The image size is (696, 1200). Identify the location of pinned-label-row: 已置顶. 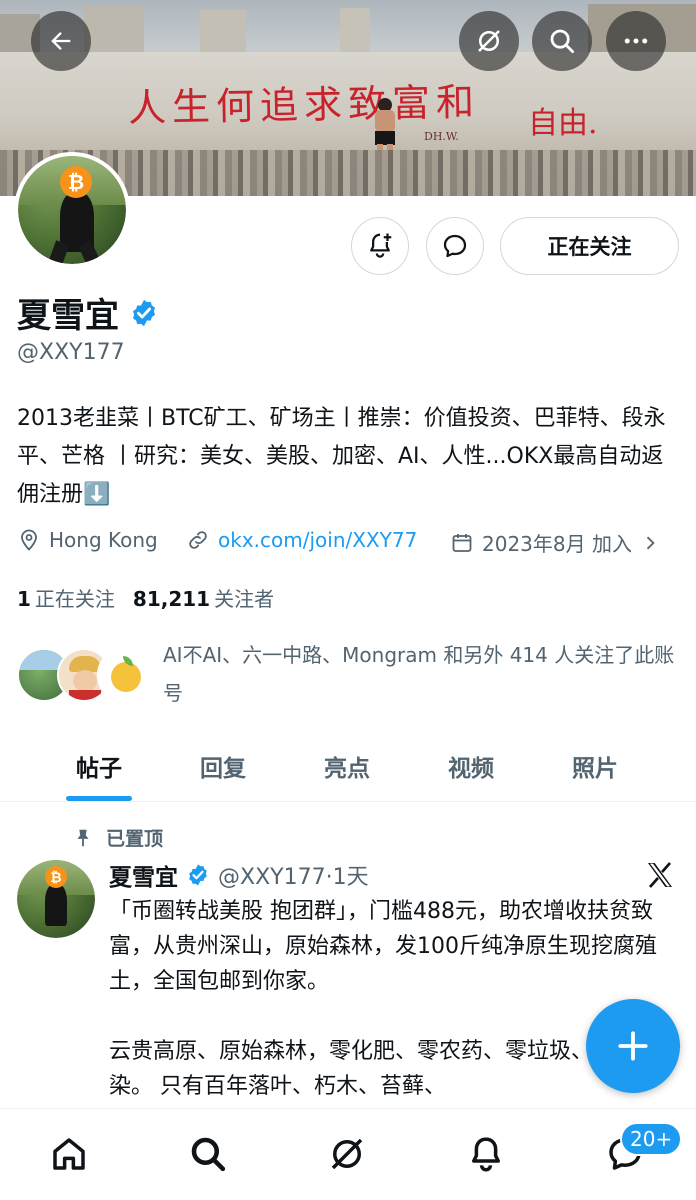
(117, 837).